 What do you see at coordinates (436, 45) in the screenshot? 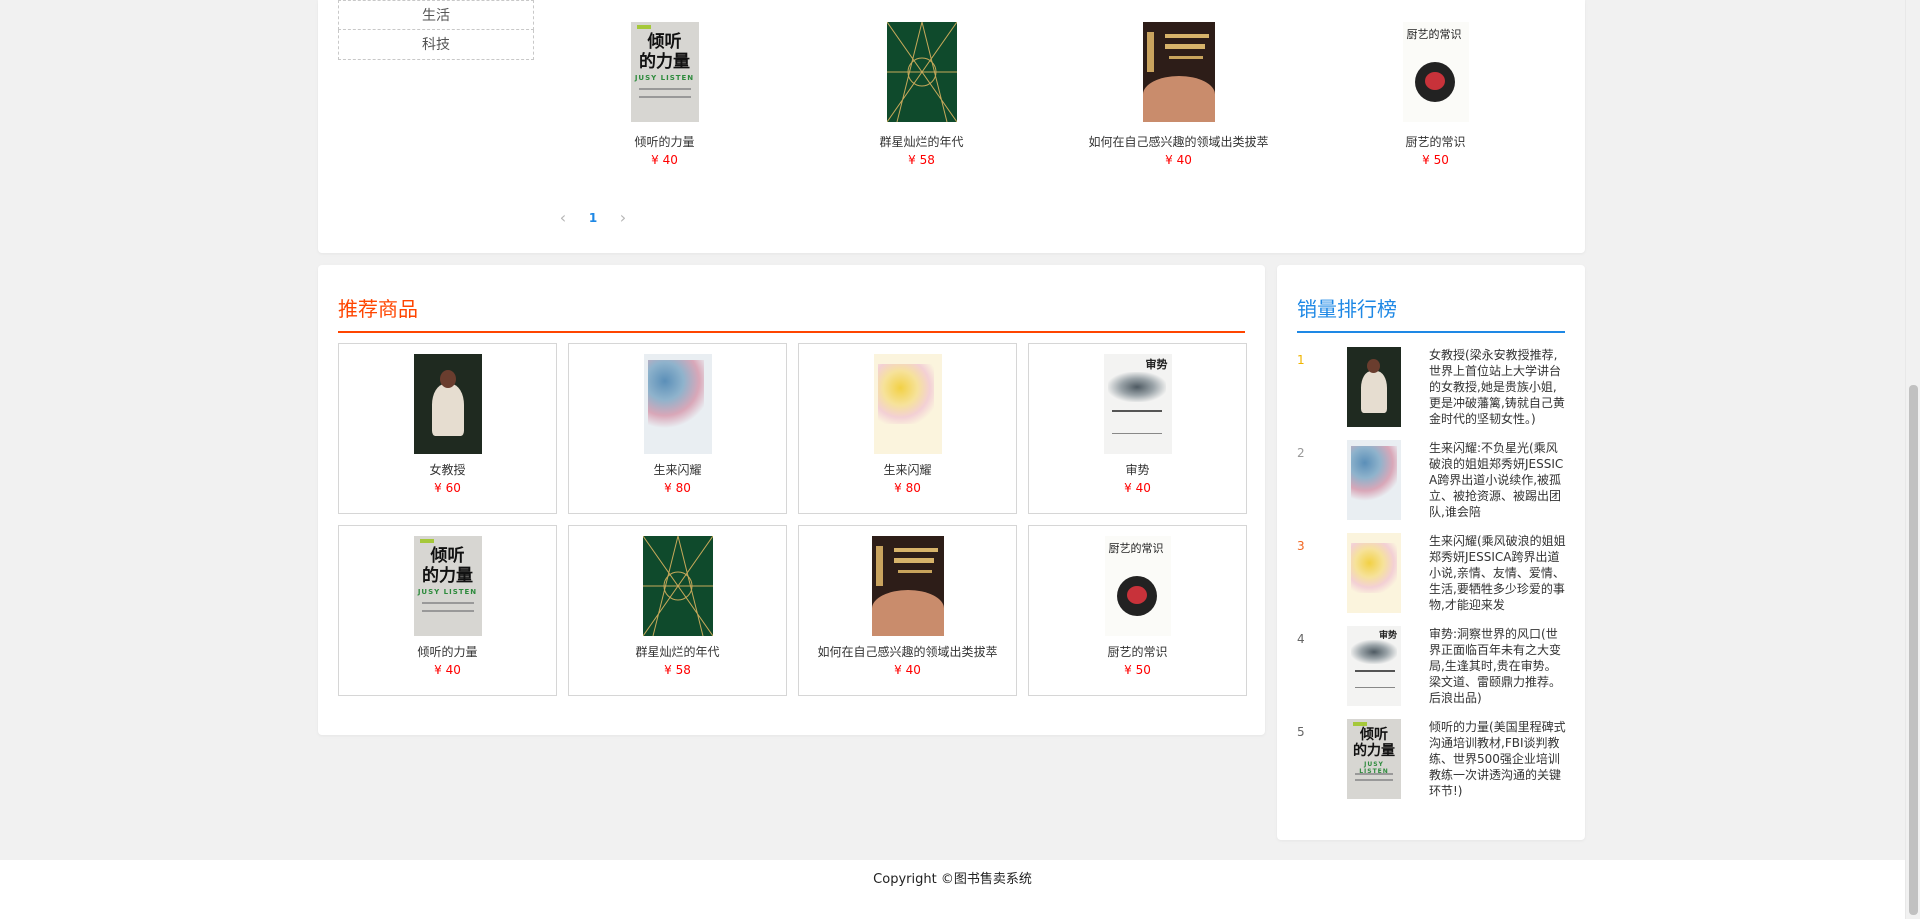
I see `category-item-tech: 科技` at bounding box center [436, 45].